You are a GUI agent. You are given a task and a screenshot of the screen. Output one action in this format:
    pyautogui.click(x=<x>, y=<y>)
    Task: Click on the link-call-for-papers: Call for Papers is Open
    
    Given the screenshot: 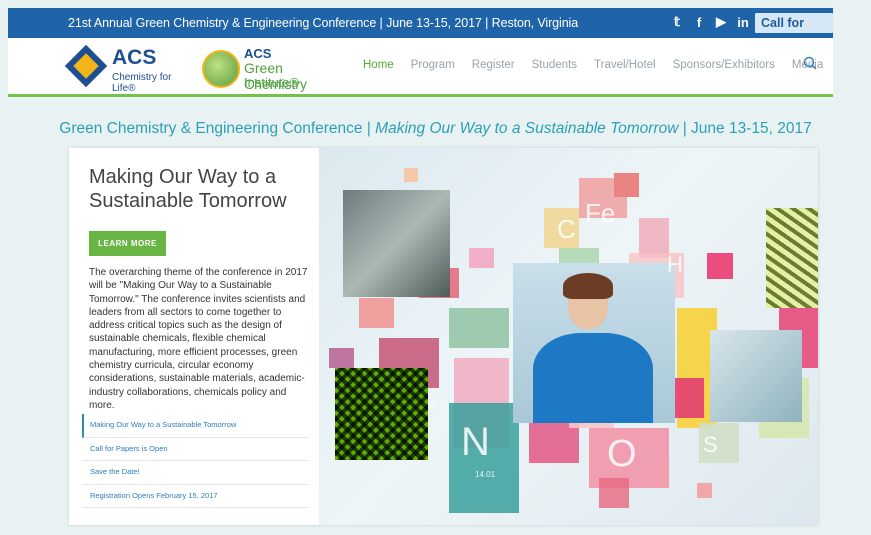 What is the action you would take?
    pyautogui.click(x=195, y=449)
    